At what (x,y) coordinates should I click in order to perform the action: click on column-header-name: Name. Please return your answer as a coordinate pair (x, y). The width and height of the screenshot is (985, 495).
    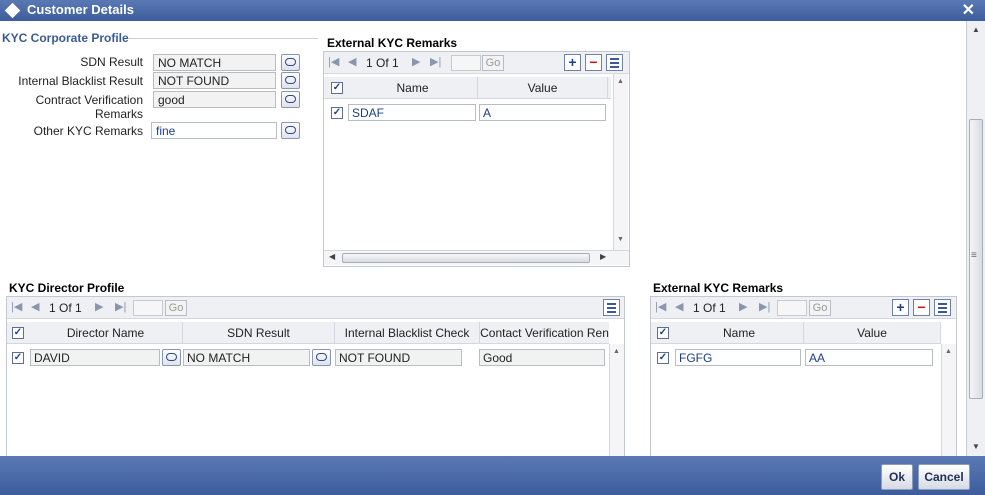
    Looking at the image, I should click on (413, 88).